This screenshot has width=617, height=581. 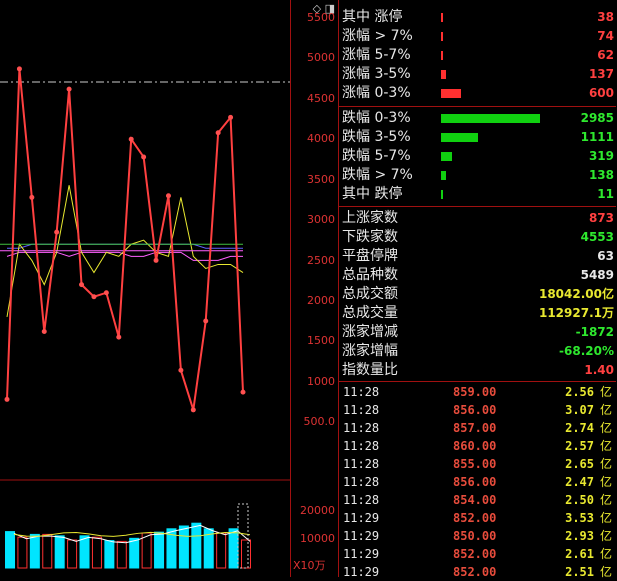 What do you see at coordinates (579, 446) in the screenshot?
I see `tick-amount: 2.57` at bounding box center [579, 446].